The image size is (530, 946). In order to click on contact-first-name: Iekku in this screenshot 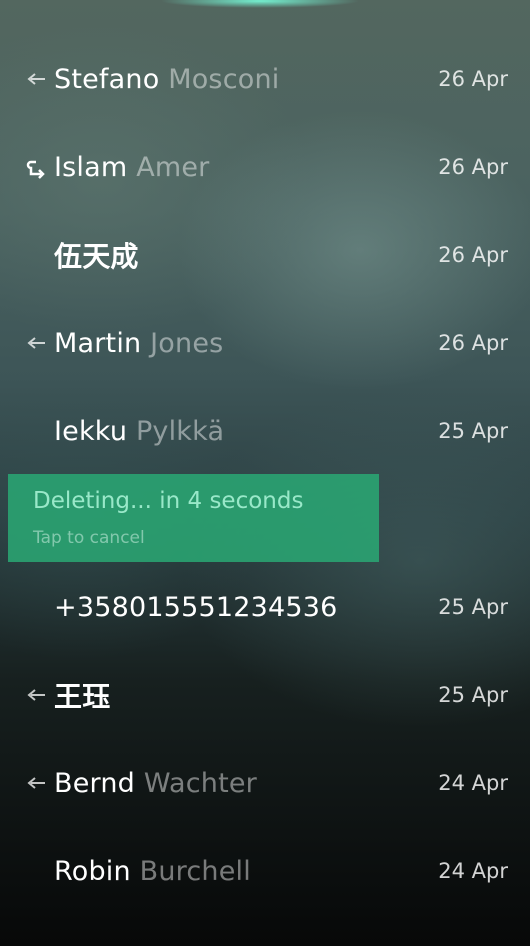, I will do `click(91, 431)`.